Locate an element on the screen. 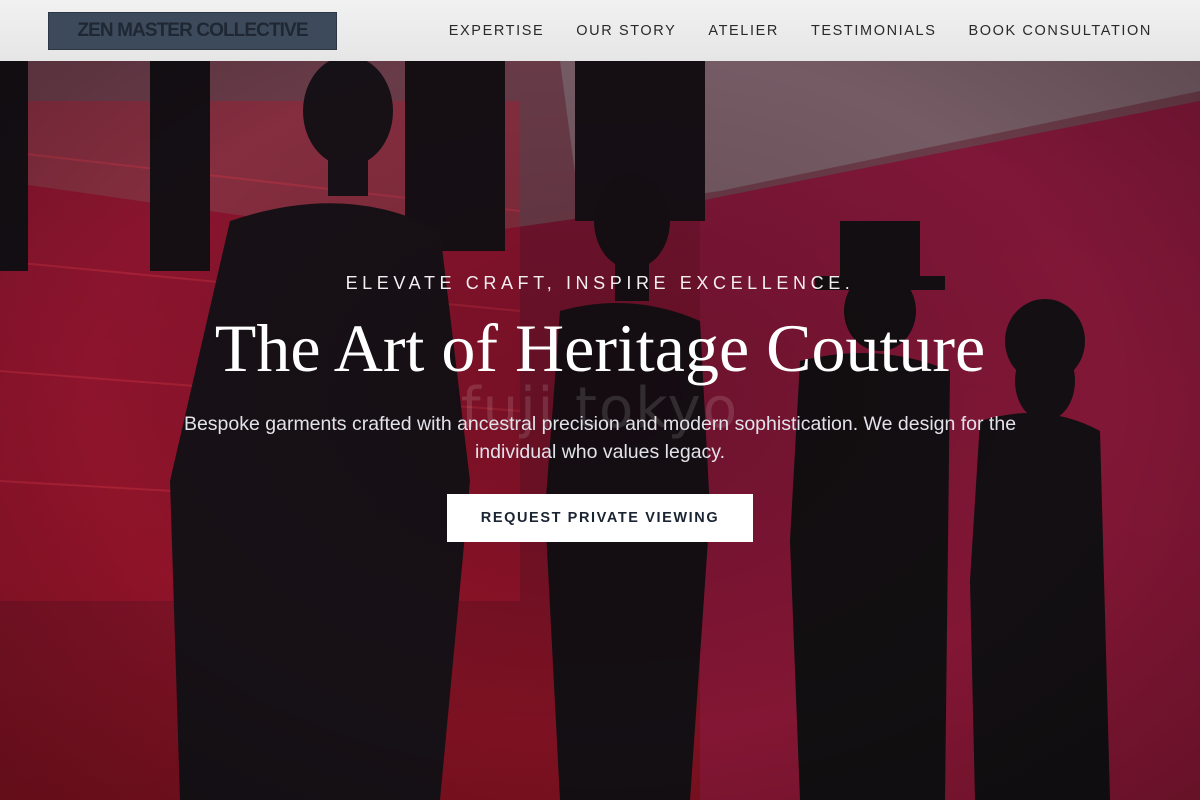  hero-eyebrow: ELEVATE CRAFT, INSPIRE EXCELLENCE. is located at coordinates (600, 283).